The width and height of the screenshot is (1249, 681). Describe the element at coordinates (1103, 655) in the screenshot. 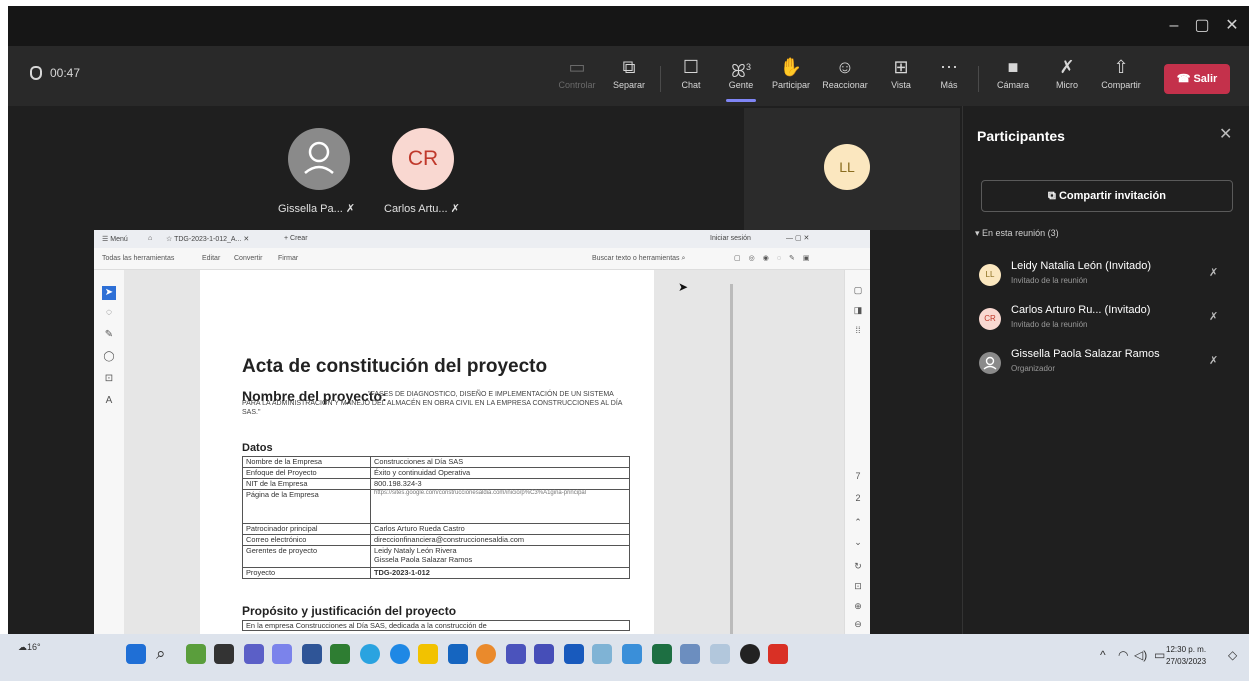

I see `tray-chevron-icon: ^` at that location.